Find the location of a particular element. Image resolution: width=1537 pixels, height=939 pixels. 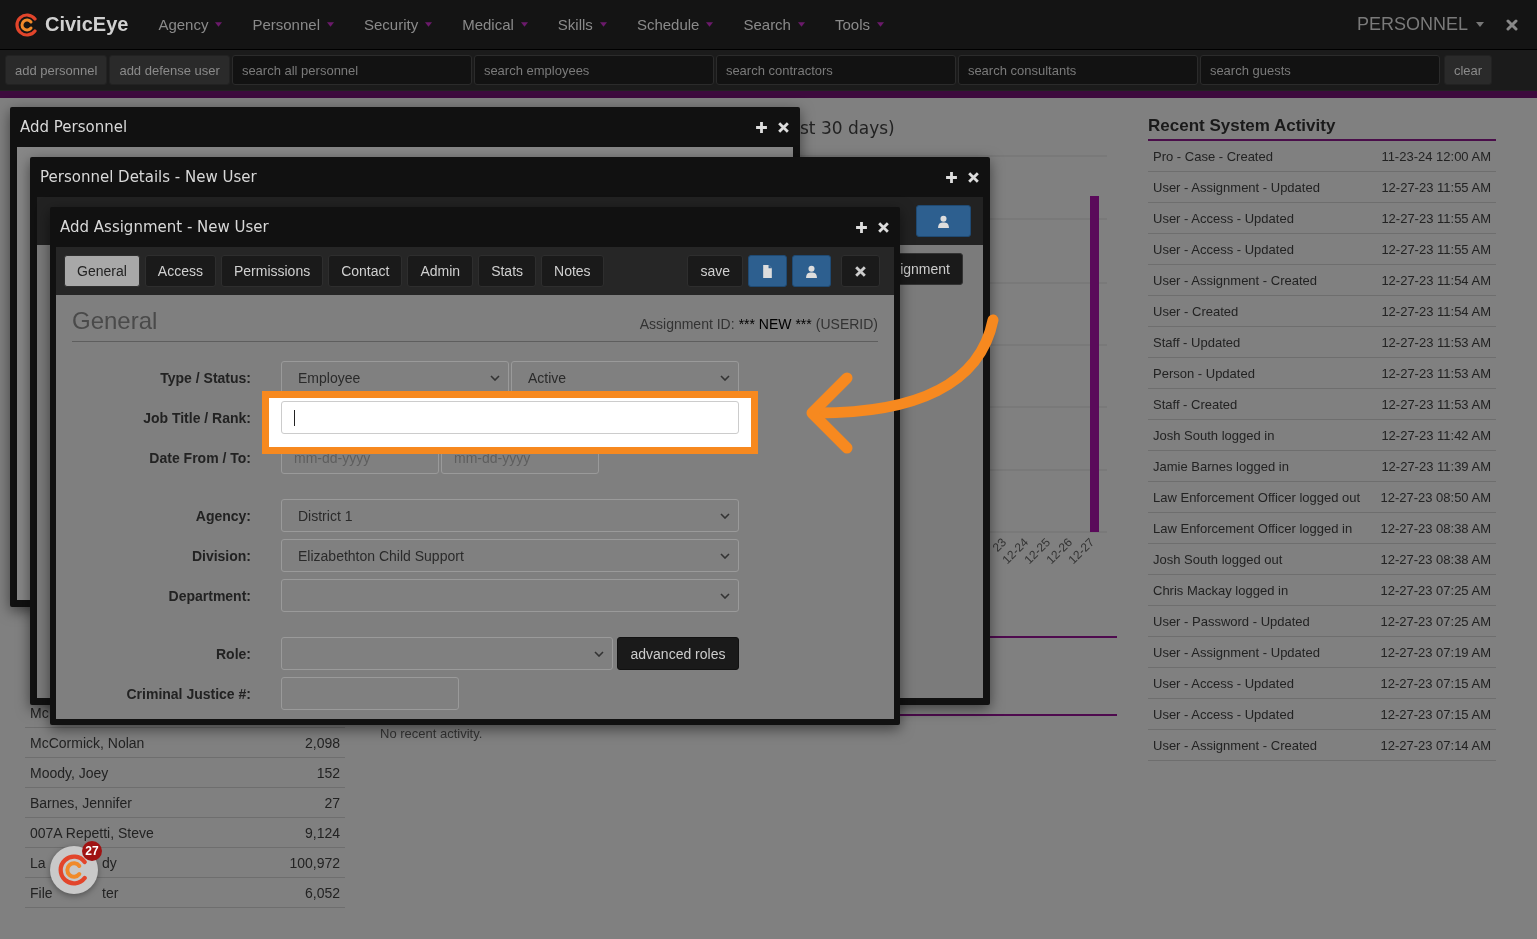

activity-time: 12-27-23 08:50 AM is located at coordinates (1435, 497).